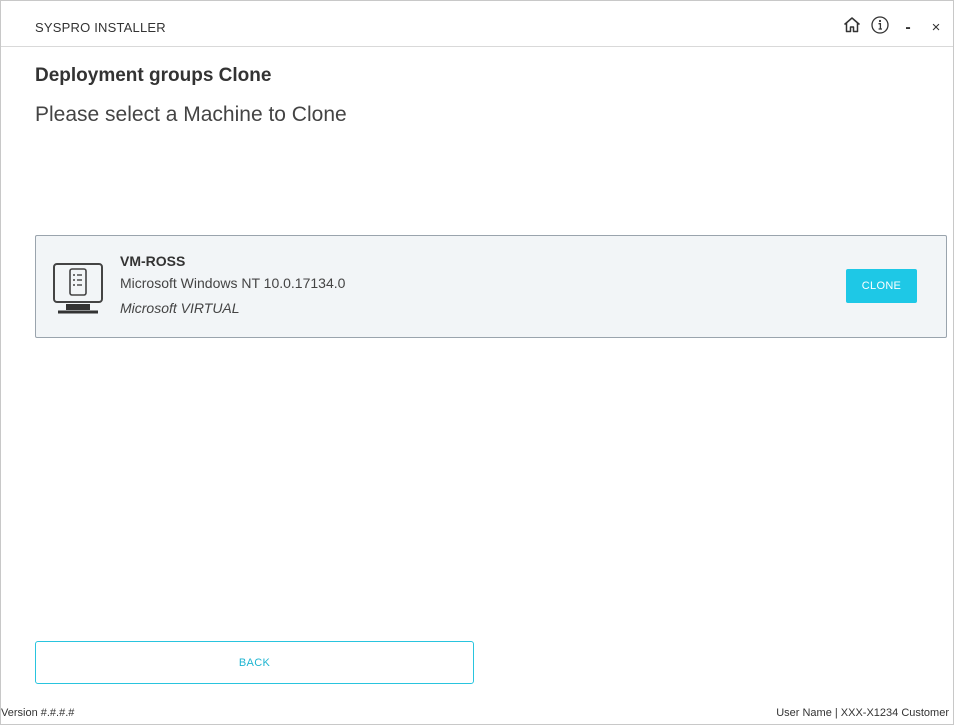 This screenshot has height=725, width=954. Describe the element at coordinates (191, 114) in the screenshot. I see `page-subtitle: Please select a Machine to Clone` at that location.